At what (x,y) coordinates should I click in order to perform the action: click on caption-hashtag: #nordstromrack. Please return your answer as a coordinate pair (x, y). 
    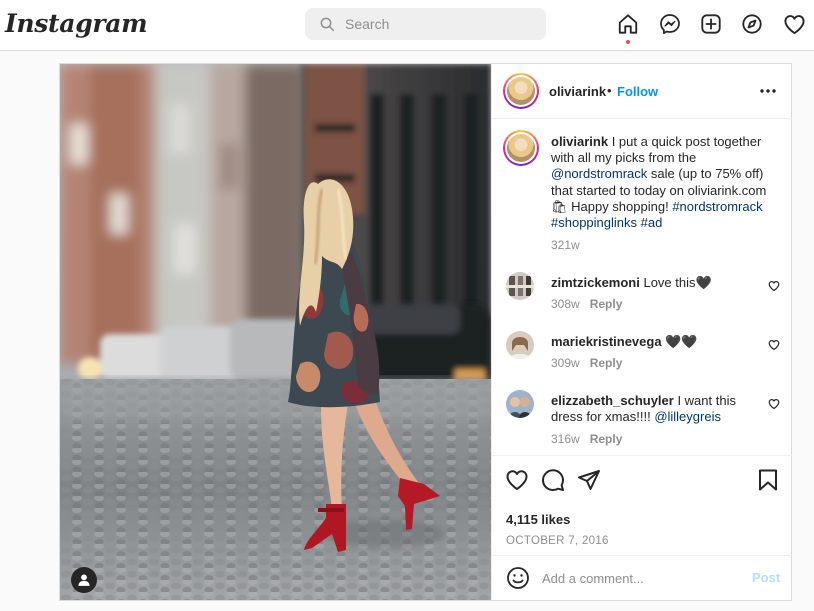
    Looking at the image, I should click on (717, 206).